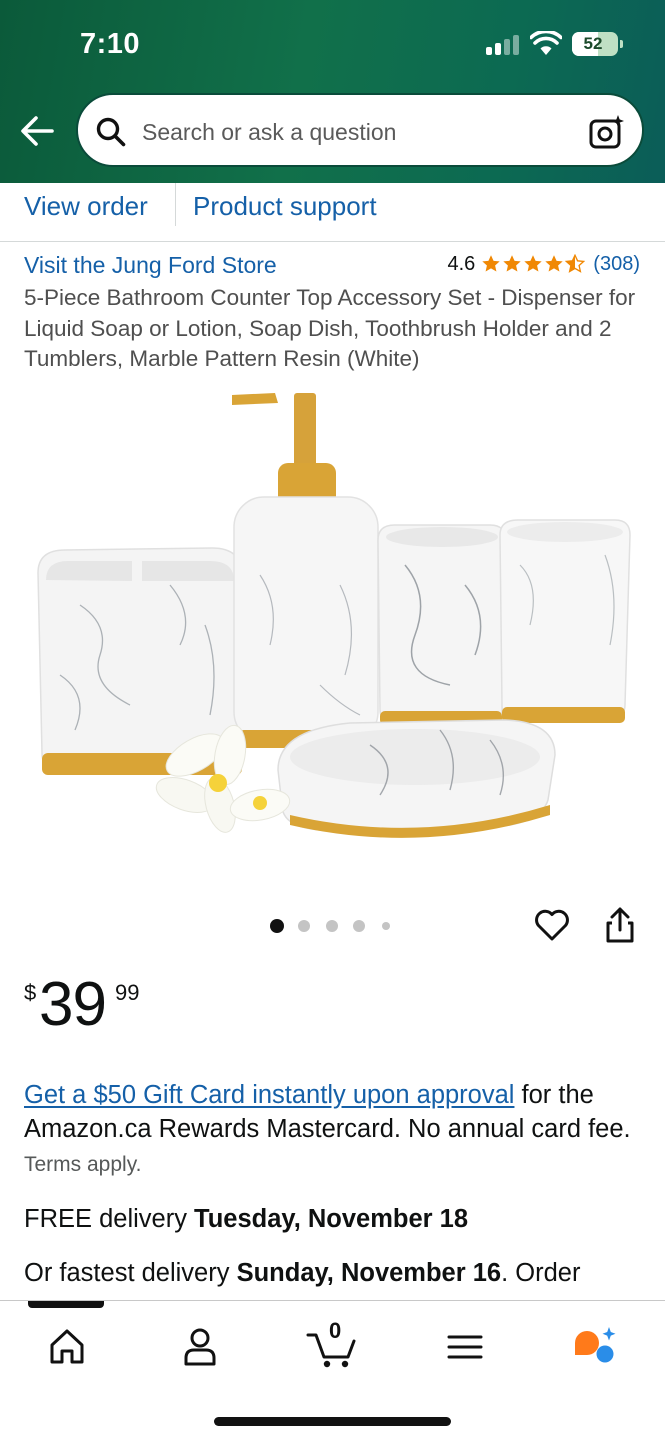 This screenshot has height=1440, width=665. Describe the element at coordinates (30, 992) in the screenshot. I see `price-currency-symbol: $` at that location.